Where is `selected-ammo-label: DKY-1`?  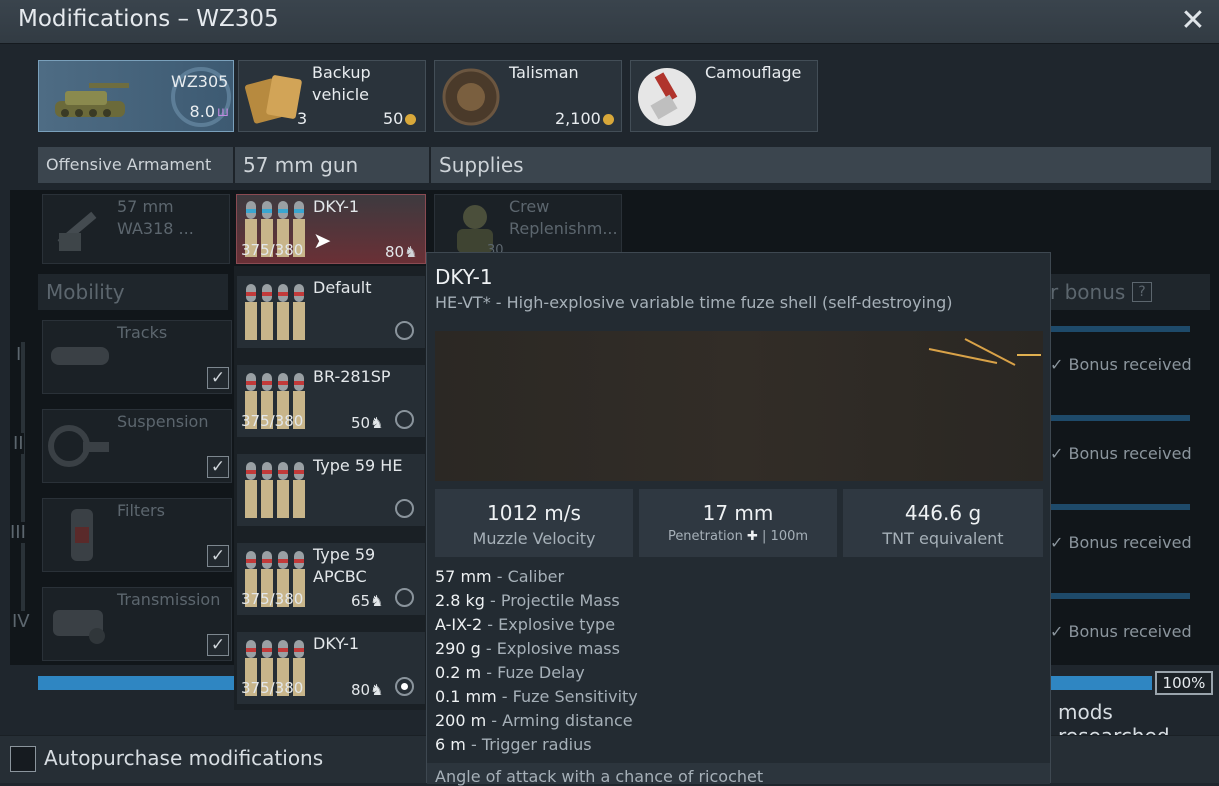
selected-ammo-label: DKY-1 is located at coordinates (336, 206).